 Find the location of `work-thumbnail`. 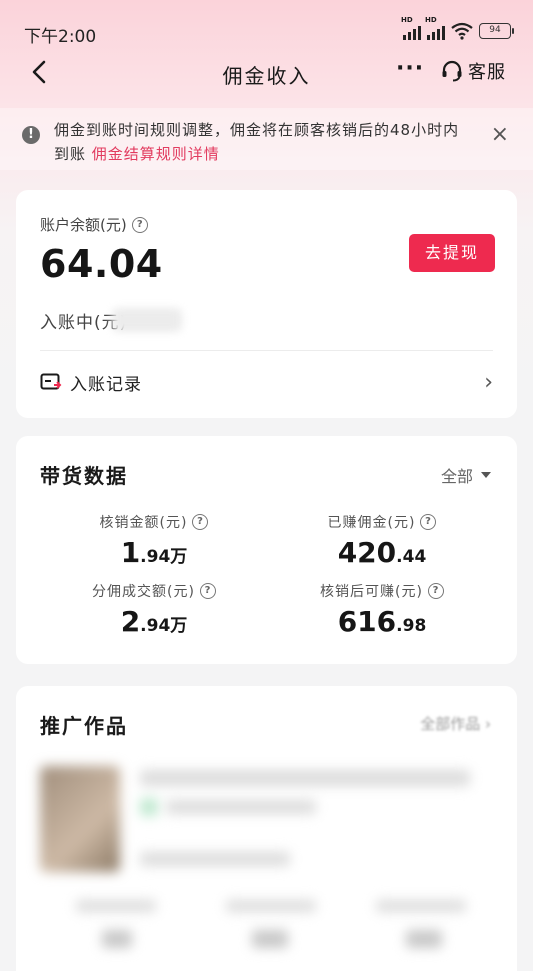

work-thumbnail is located at coordinates (80, 819).